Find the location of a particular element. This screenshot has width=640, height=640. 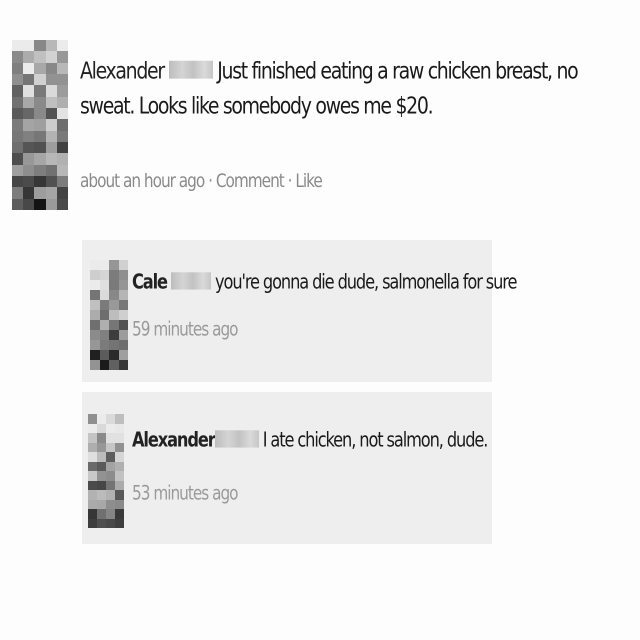

comment-timestamp: 53 minutes ago is located at coordinates (185, 493).